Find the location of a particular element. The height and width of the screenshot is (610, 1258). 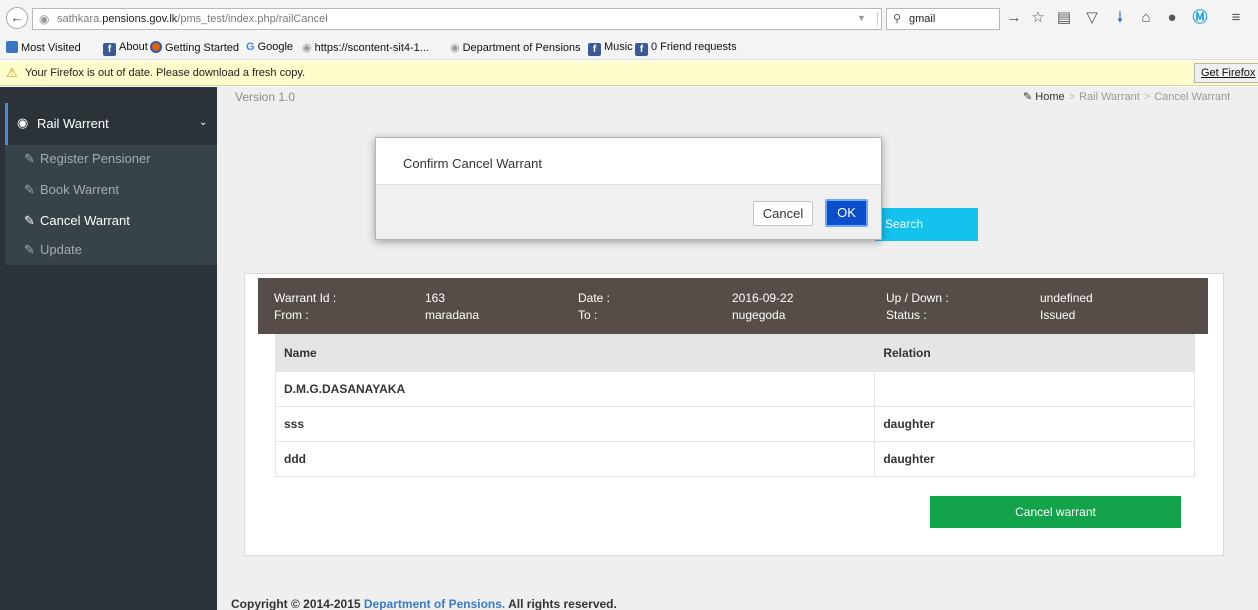

bookmark-about: f About is located at coordinates (125, 48).